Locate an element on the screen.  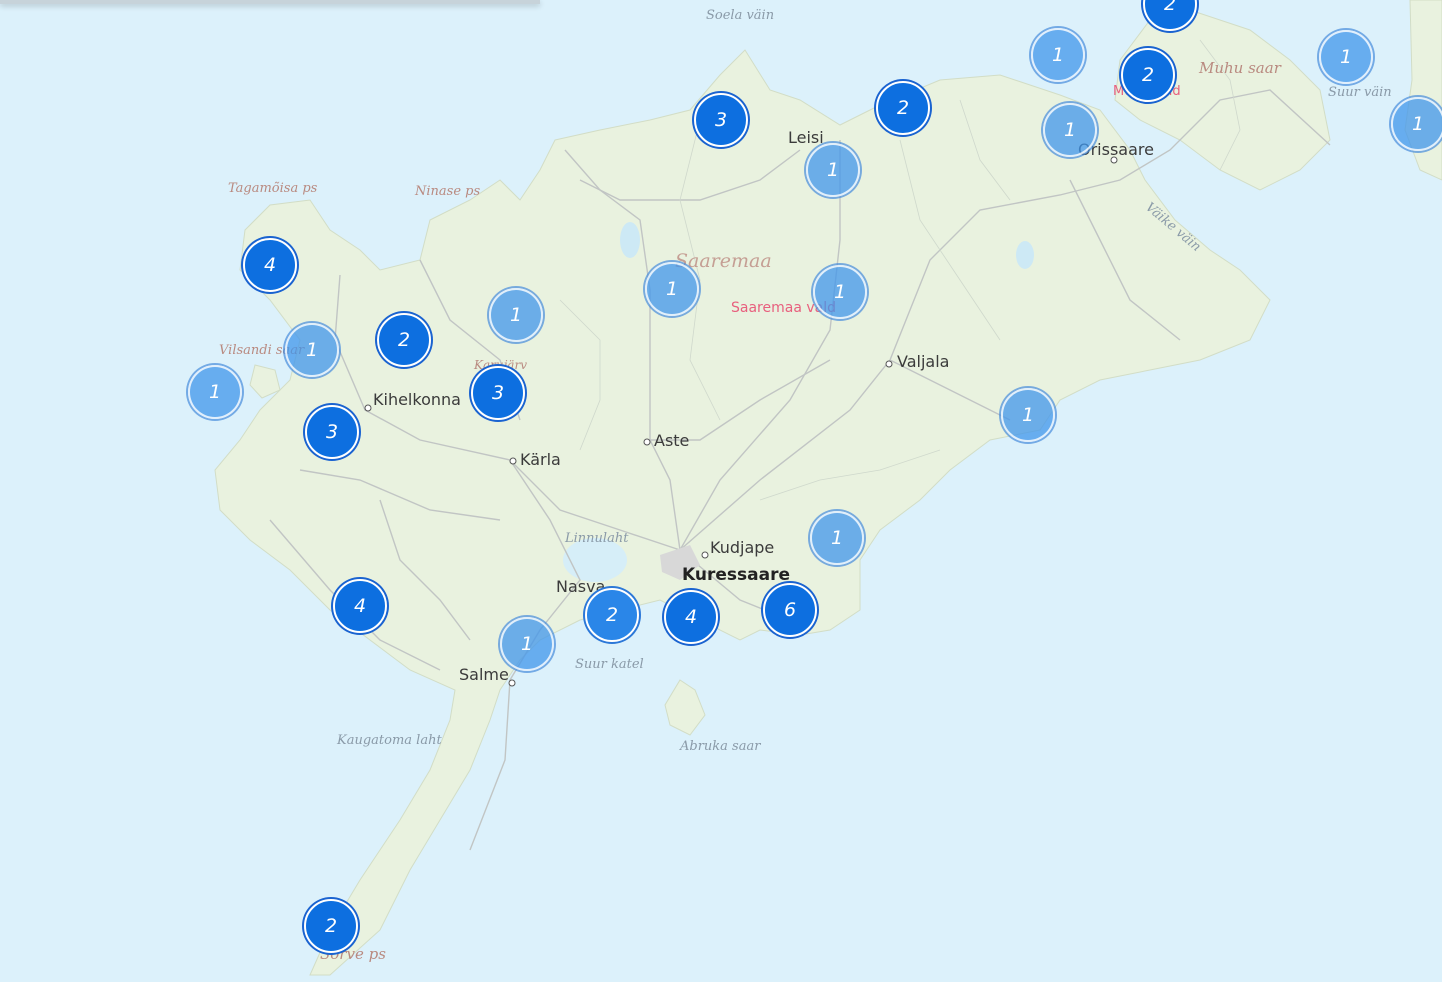
label-karla: Kärla is located at coordinates (540, 459).